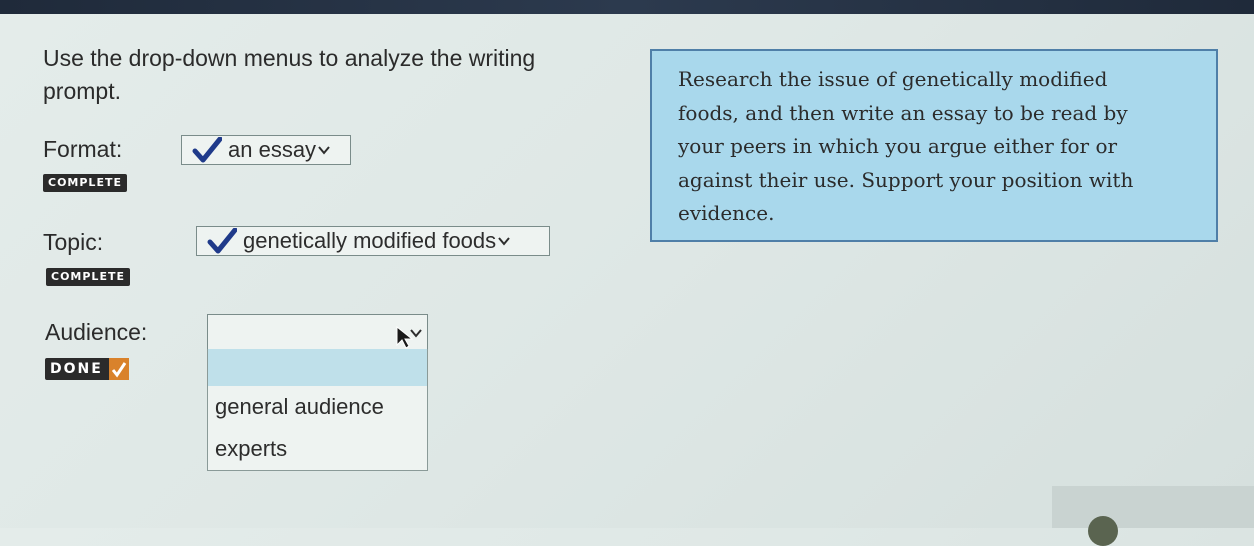  What do you see at coordinates (85, 183) in the screenshot?
I see `format-status-badge: COMPLETE` at bounding box center [85, 183].